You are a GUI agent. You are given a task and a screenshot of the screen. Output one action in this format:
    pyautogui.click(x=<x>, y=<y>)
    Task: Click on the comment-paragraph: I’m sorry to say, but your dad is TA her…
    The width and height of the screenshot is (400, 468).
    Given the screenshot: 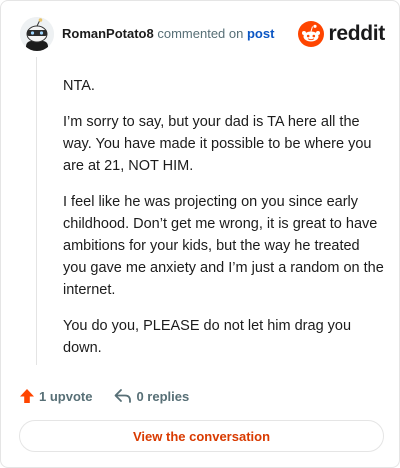 What is the action you would take?
    pyautogui.click(x=217, y=144)
    